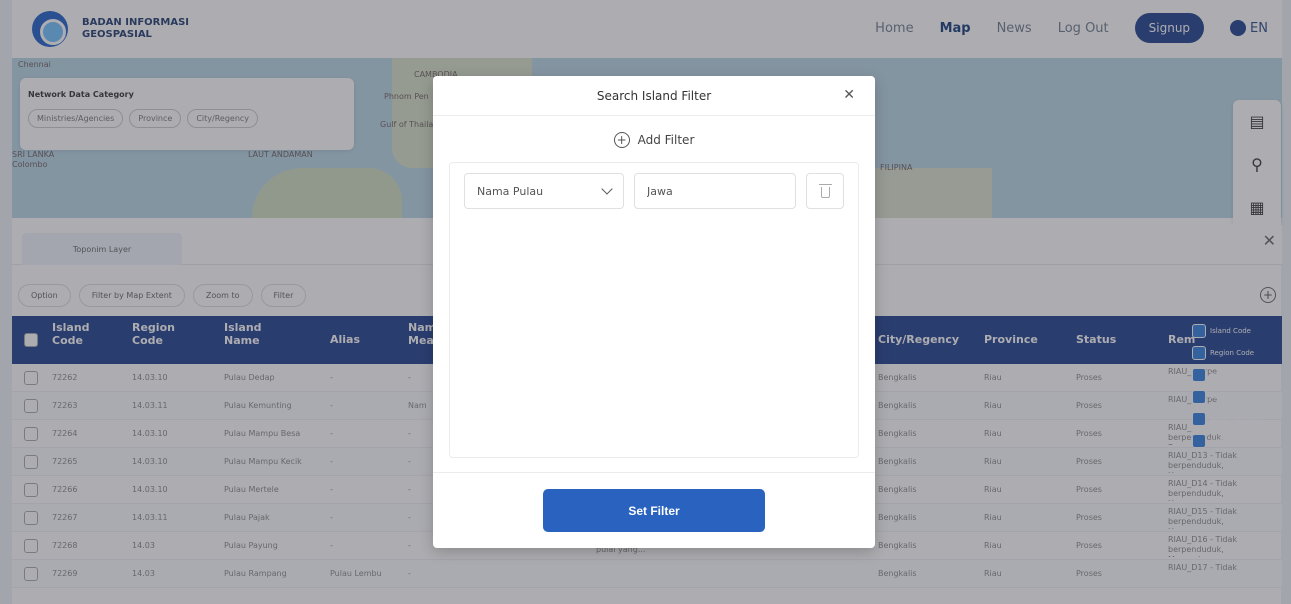 The height and width of the screenshot is (604, 1291). What do you see at coordinates (621, 140) in the screenshot?
I see `plus-circle-icon: +` at bounding box center [621, 140].